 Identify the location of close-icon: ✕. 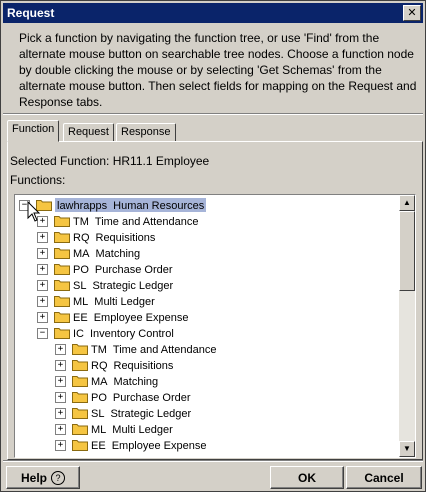
(412, 13).